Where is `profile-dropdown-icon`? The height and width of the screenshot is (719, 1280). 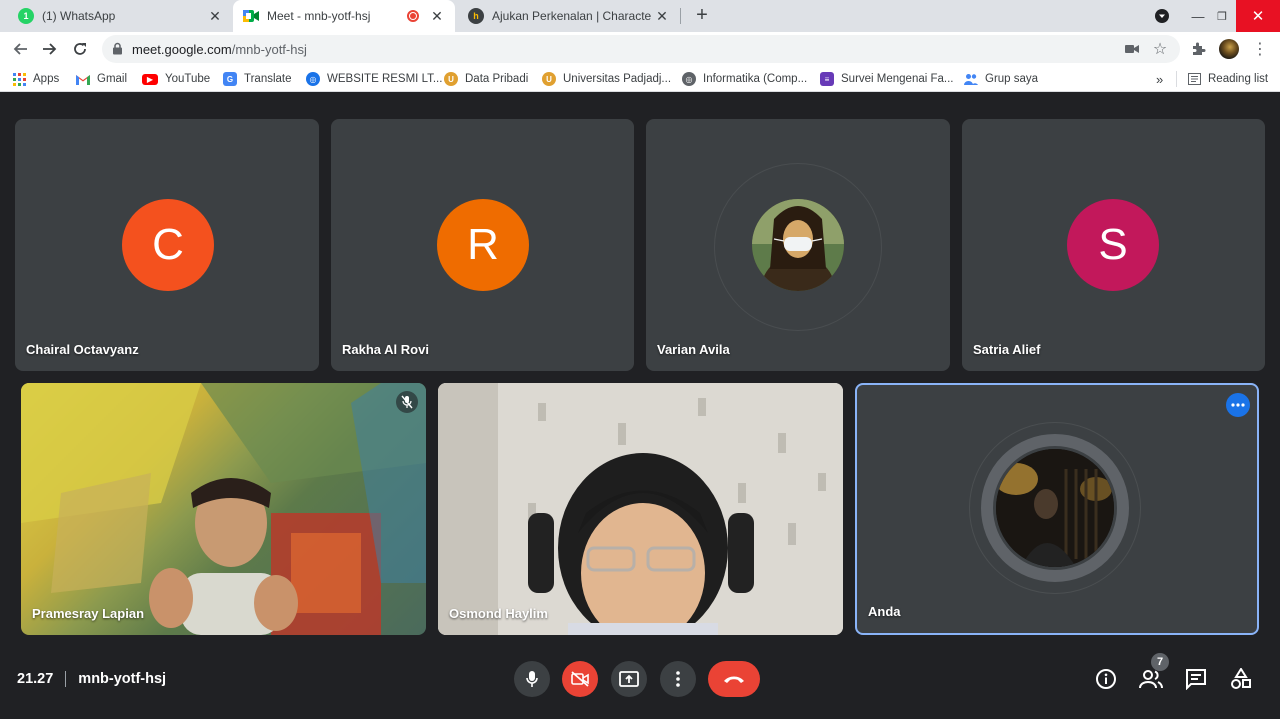
profile-dropdown-icon is located at coordinates (1162, 16).